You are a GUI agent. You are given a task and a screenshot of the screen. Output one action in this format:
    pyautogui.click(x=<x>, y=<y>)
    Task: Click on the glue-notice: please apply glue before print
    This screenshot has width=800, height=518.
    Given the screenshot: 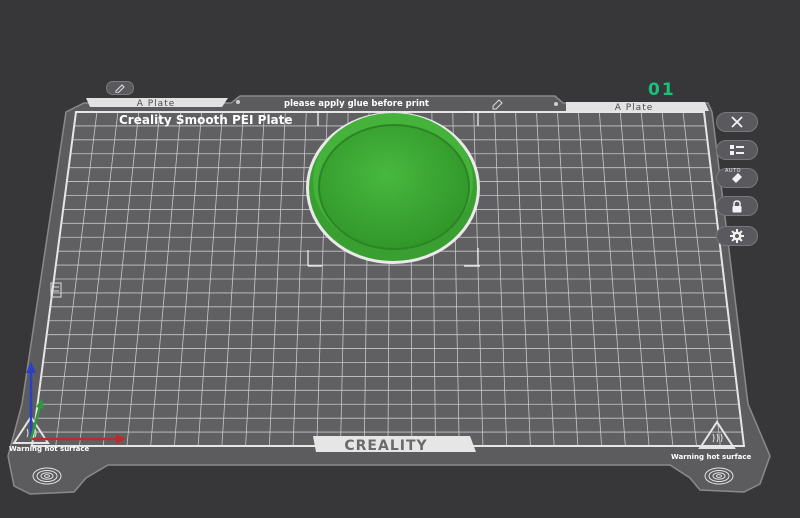 What is the action you would take?
    pyautogui.click(x=356, y=104)
    